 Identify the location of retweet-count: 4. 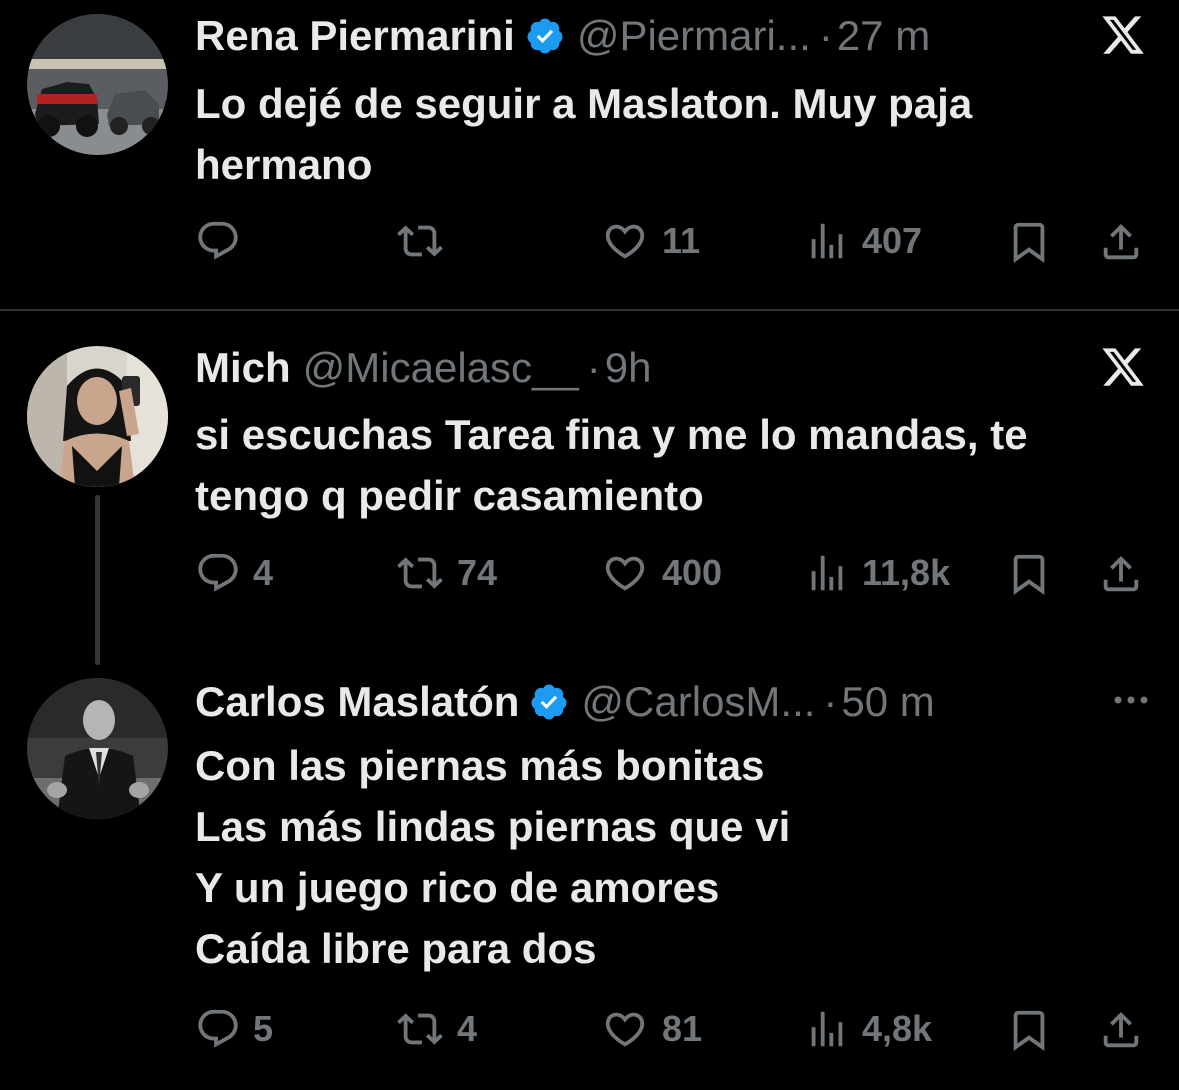
(467, 1028).